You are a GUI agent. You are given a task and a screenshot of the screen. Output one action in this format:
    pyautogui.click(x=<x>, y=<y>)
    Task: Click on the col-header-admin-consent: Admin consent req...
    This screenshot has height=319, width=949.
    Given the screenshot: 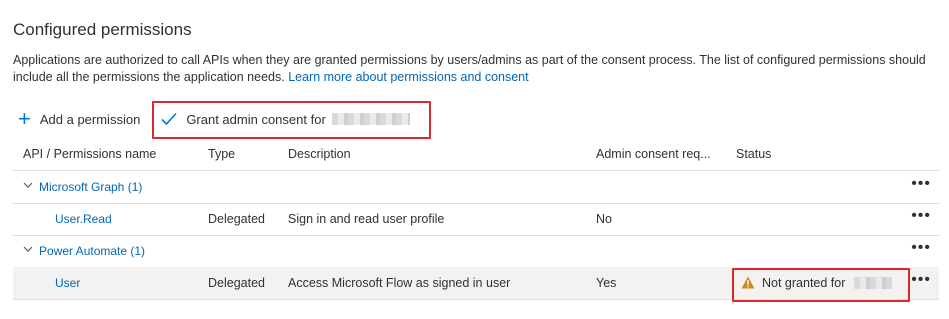 What is the action you would take?
    pyautogui.click(x=653, y=154)
    